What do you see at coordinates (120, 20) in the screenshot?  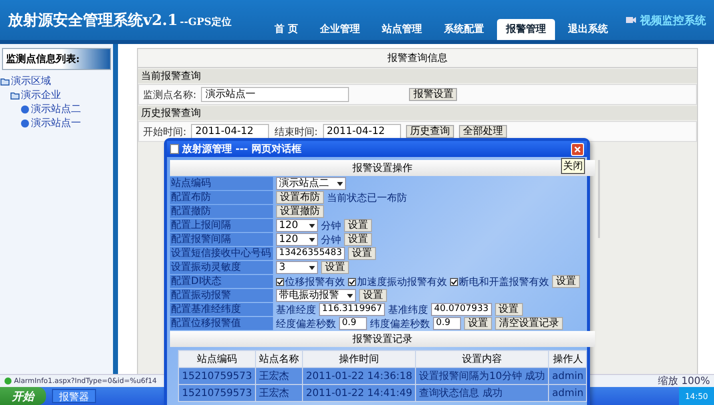 I see `app-title: 放射源安全管理系统v2.1--GPS定位` at bounding box center [120, 20].